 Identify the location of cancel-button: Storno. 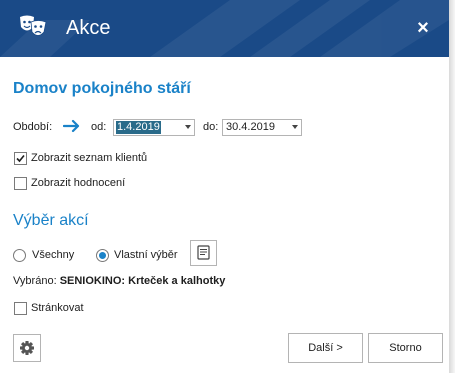
(405, 348).